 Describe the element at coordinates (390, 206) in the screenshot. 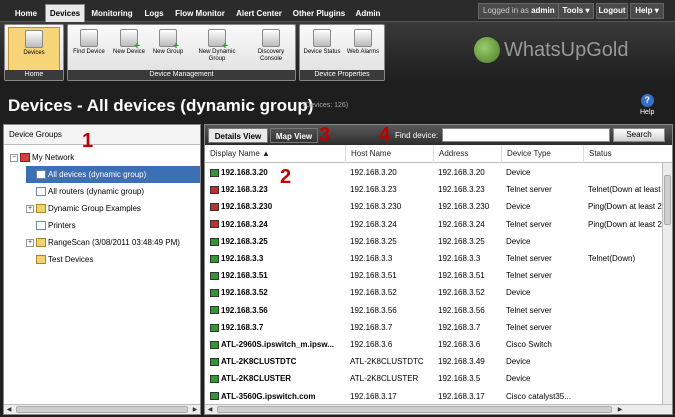

I see `cell-host-name: 192.168.3.230` at that location.